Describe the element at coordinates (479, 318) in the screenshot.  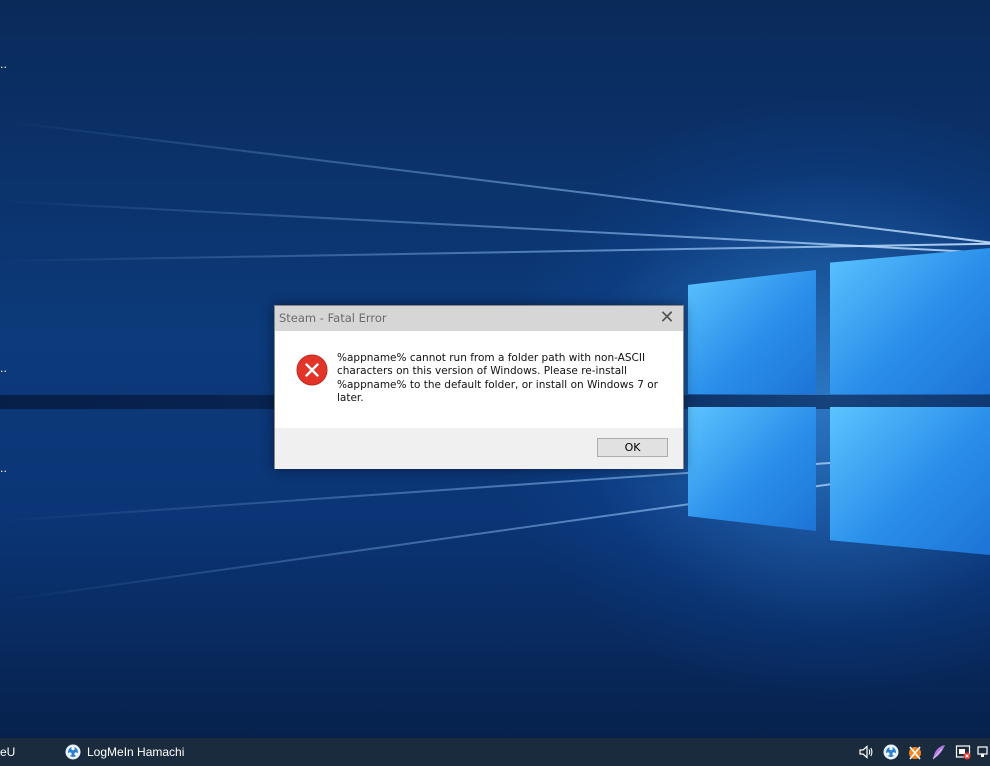
I see `dialog-titlebar: Steam - Fatal Error ✕` at that location.